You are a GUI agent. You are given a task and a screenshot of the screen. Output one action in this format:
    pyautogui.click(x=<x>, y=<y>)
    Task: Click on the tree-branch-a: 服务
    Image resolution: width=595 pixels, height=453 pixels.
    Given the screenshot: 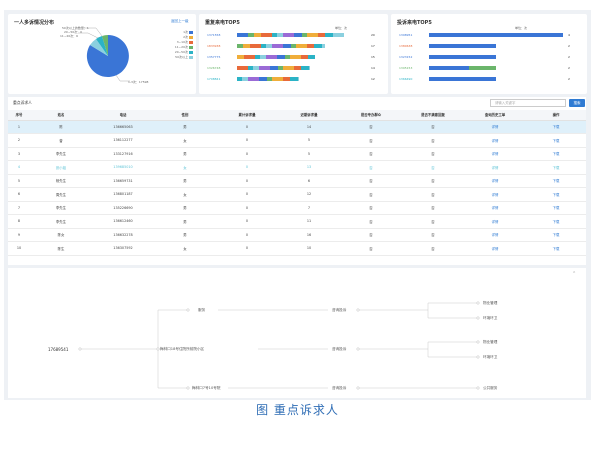 What is the action you would take?
    pyautogui.click(x=201, y=310)
    